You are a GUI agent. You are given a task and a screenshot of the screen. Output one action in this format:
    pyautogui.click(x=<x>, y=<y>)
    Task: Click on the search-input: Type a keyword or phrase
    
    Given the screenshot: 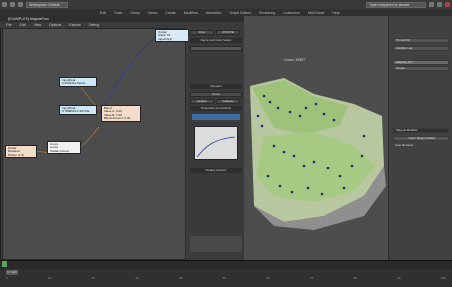 What is the action you would take?
    pyautogui.click(x=396, y=4)
    